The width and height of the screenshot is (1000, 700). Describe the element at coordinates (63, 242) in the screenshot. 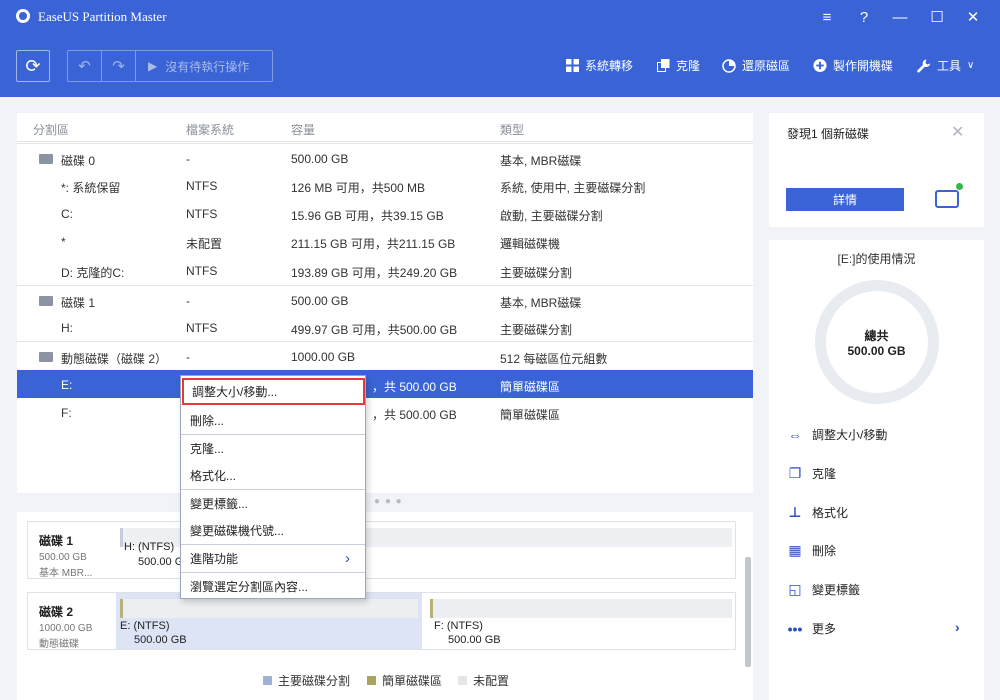

I see `row-name: *` at that location.